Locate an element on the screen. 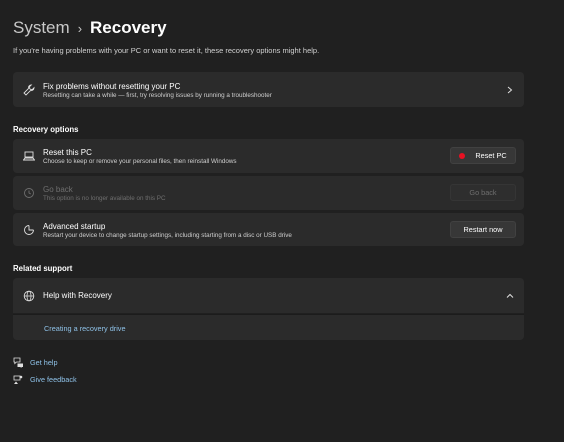 This screenshot has height=442, width=564. give-feedback-label: Give feedback is located at coordinates (53, 379).